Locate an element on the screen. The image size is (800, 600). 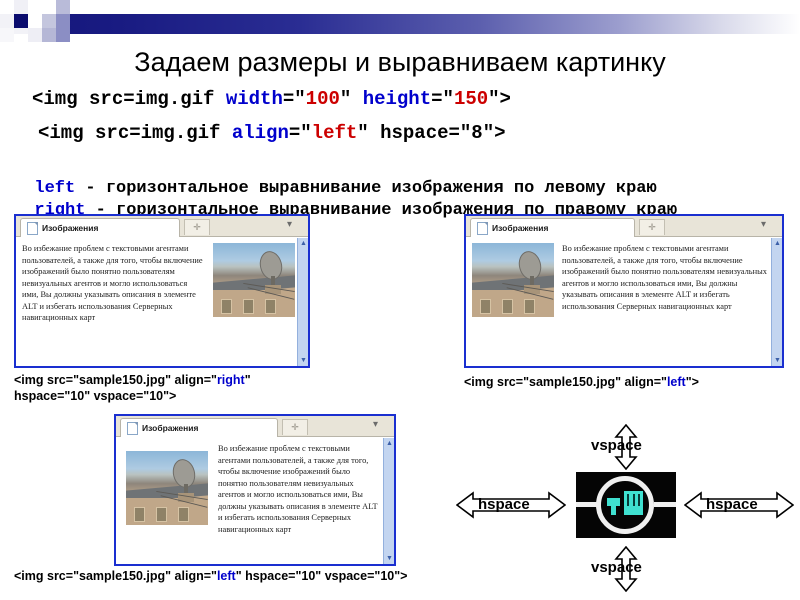
caption-align-left: <img src="sample150.jpg" align="left"> is located at coordinates (581, 382).